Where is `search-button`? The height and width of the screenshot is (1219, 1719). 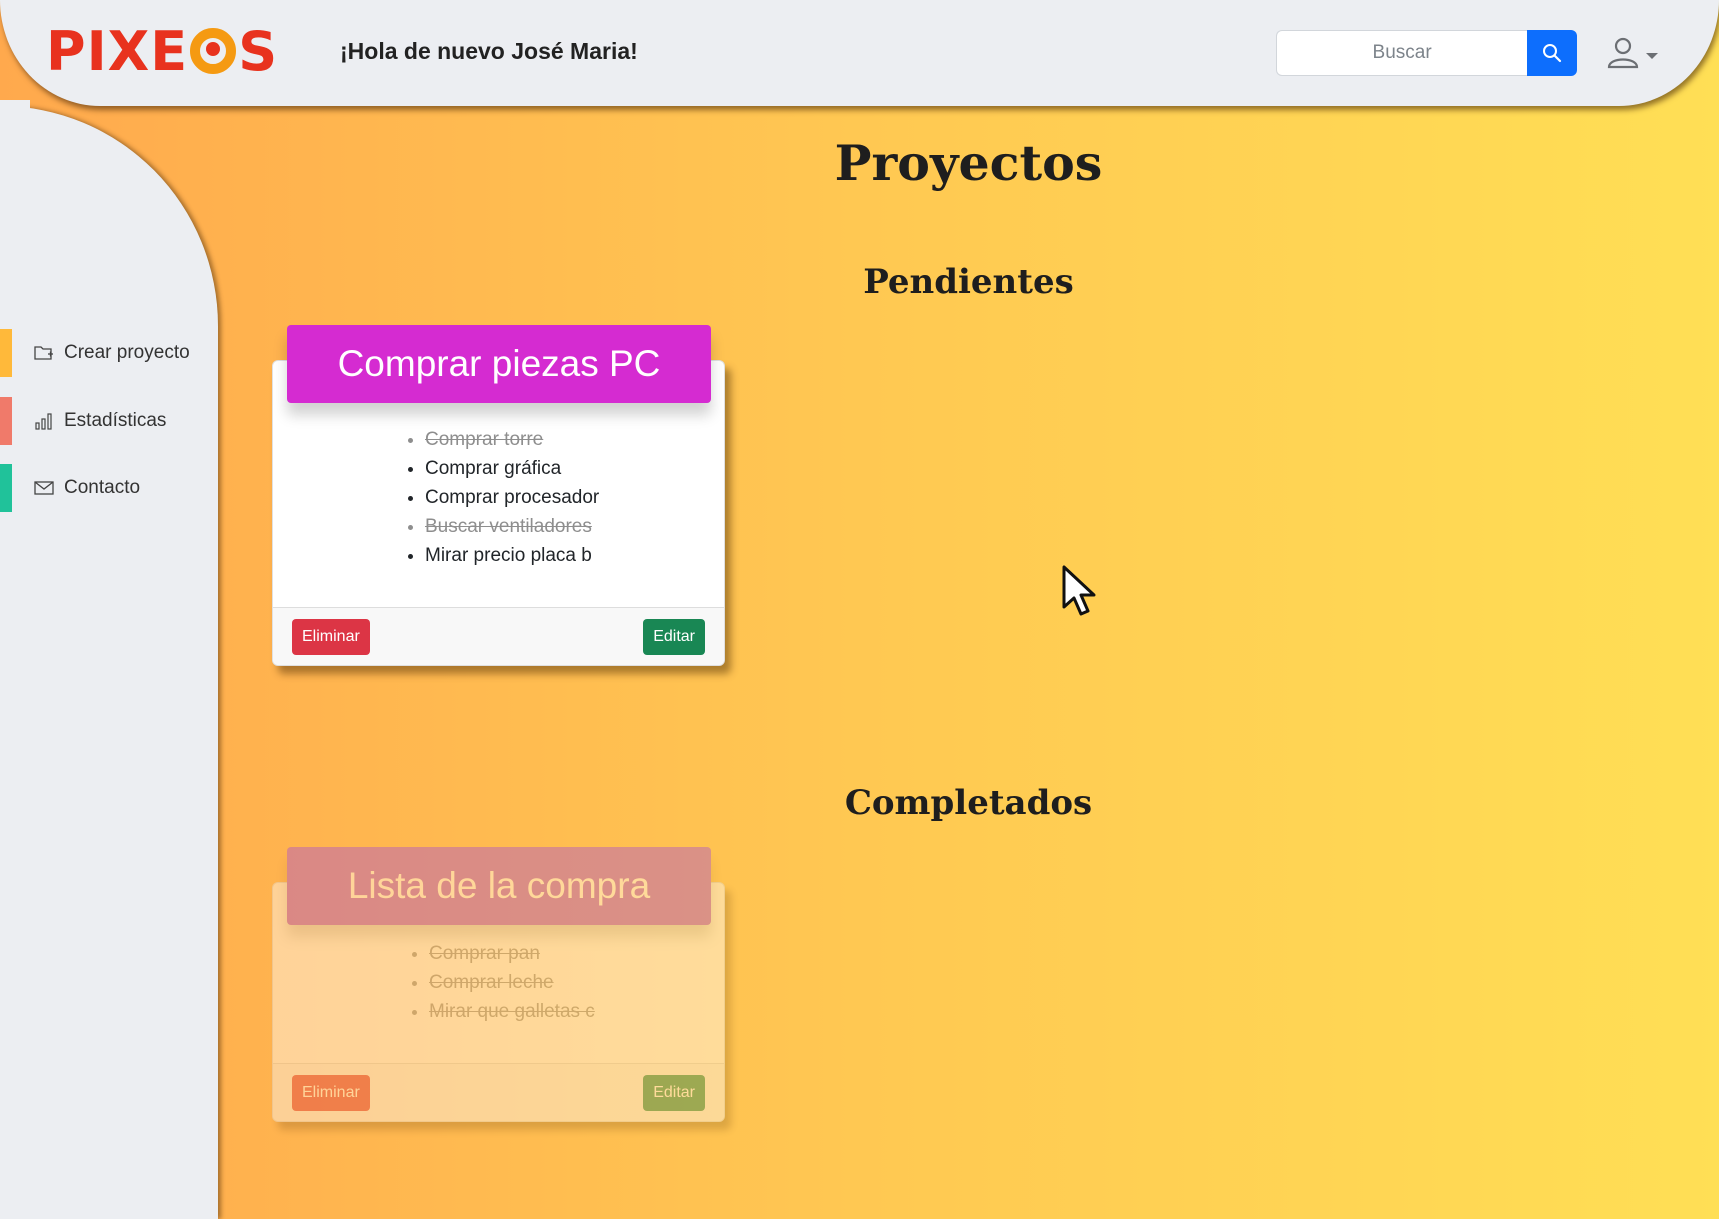 search-button is located at coordinates (1552, 53).